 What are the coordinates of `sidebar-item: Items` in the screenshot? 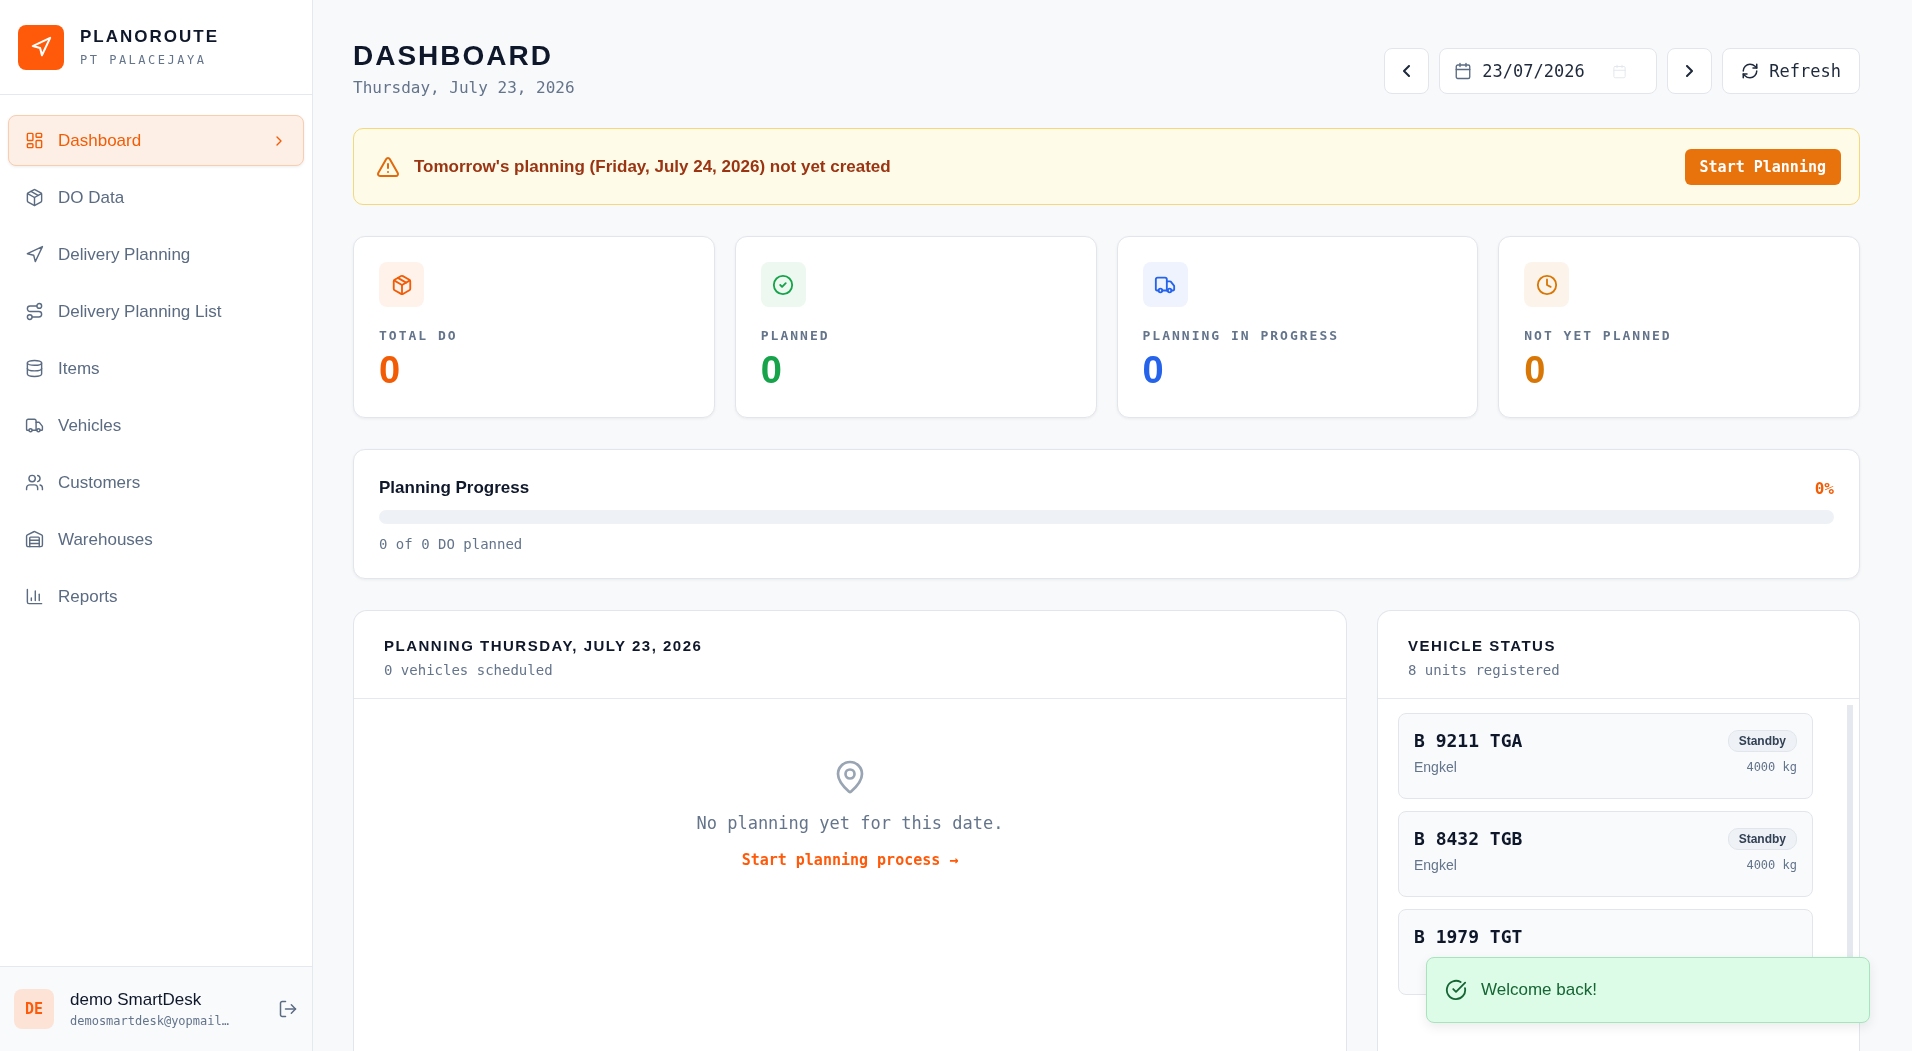 It's located at (156, 368).